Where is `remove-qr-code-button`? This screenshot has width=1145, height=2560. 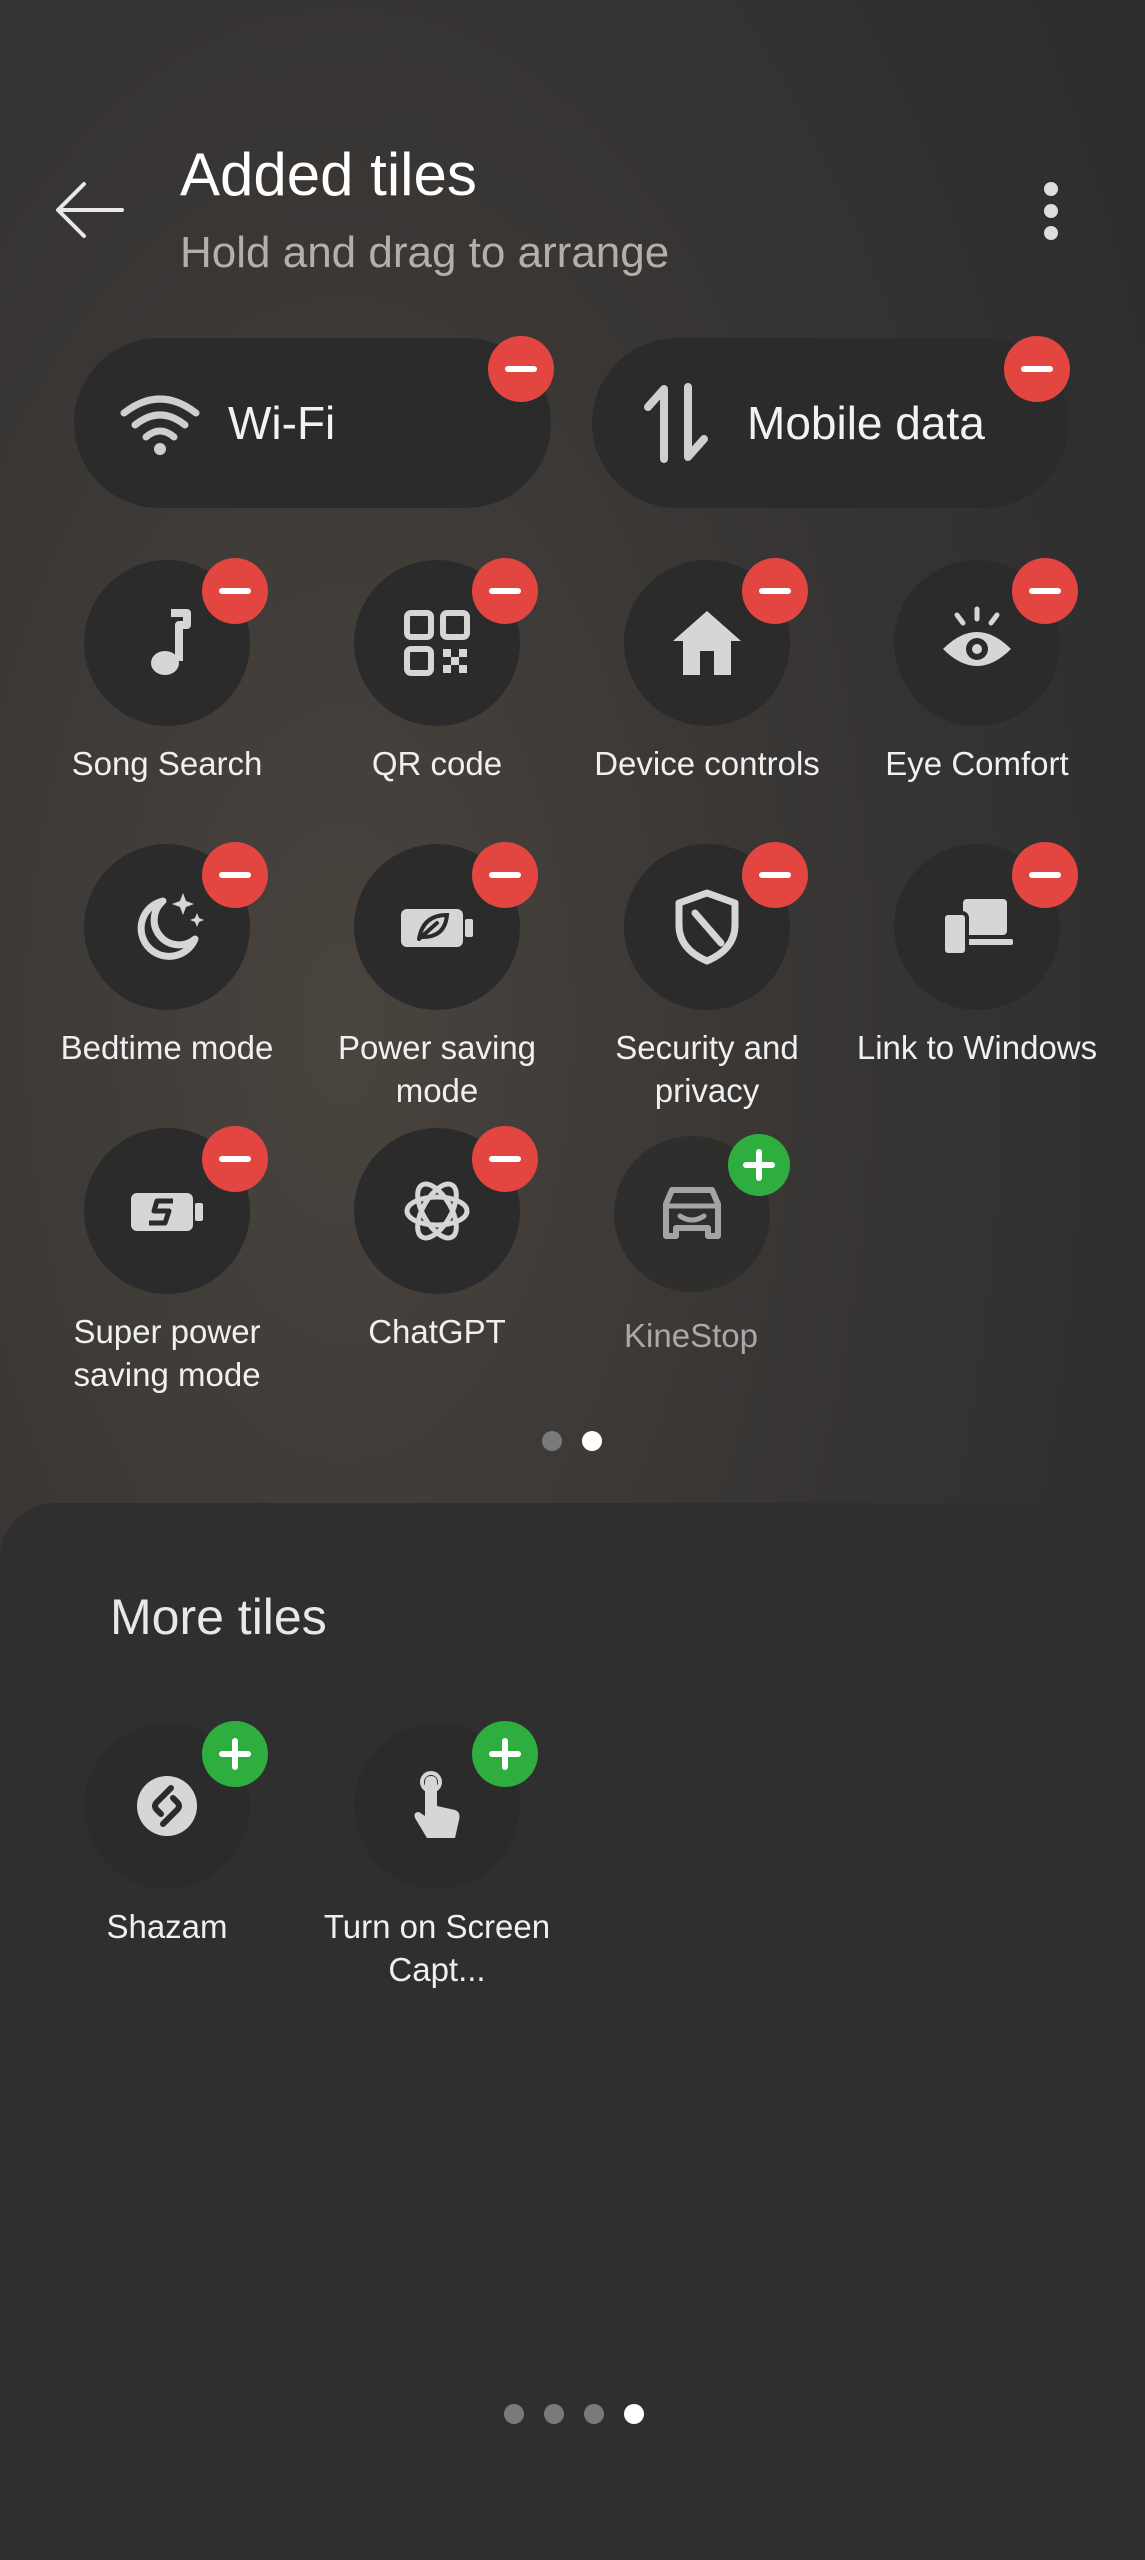 remove-qr-code-button is located at coordinates (505, 591).